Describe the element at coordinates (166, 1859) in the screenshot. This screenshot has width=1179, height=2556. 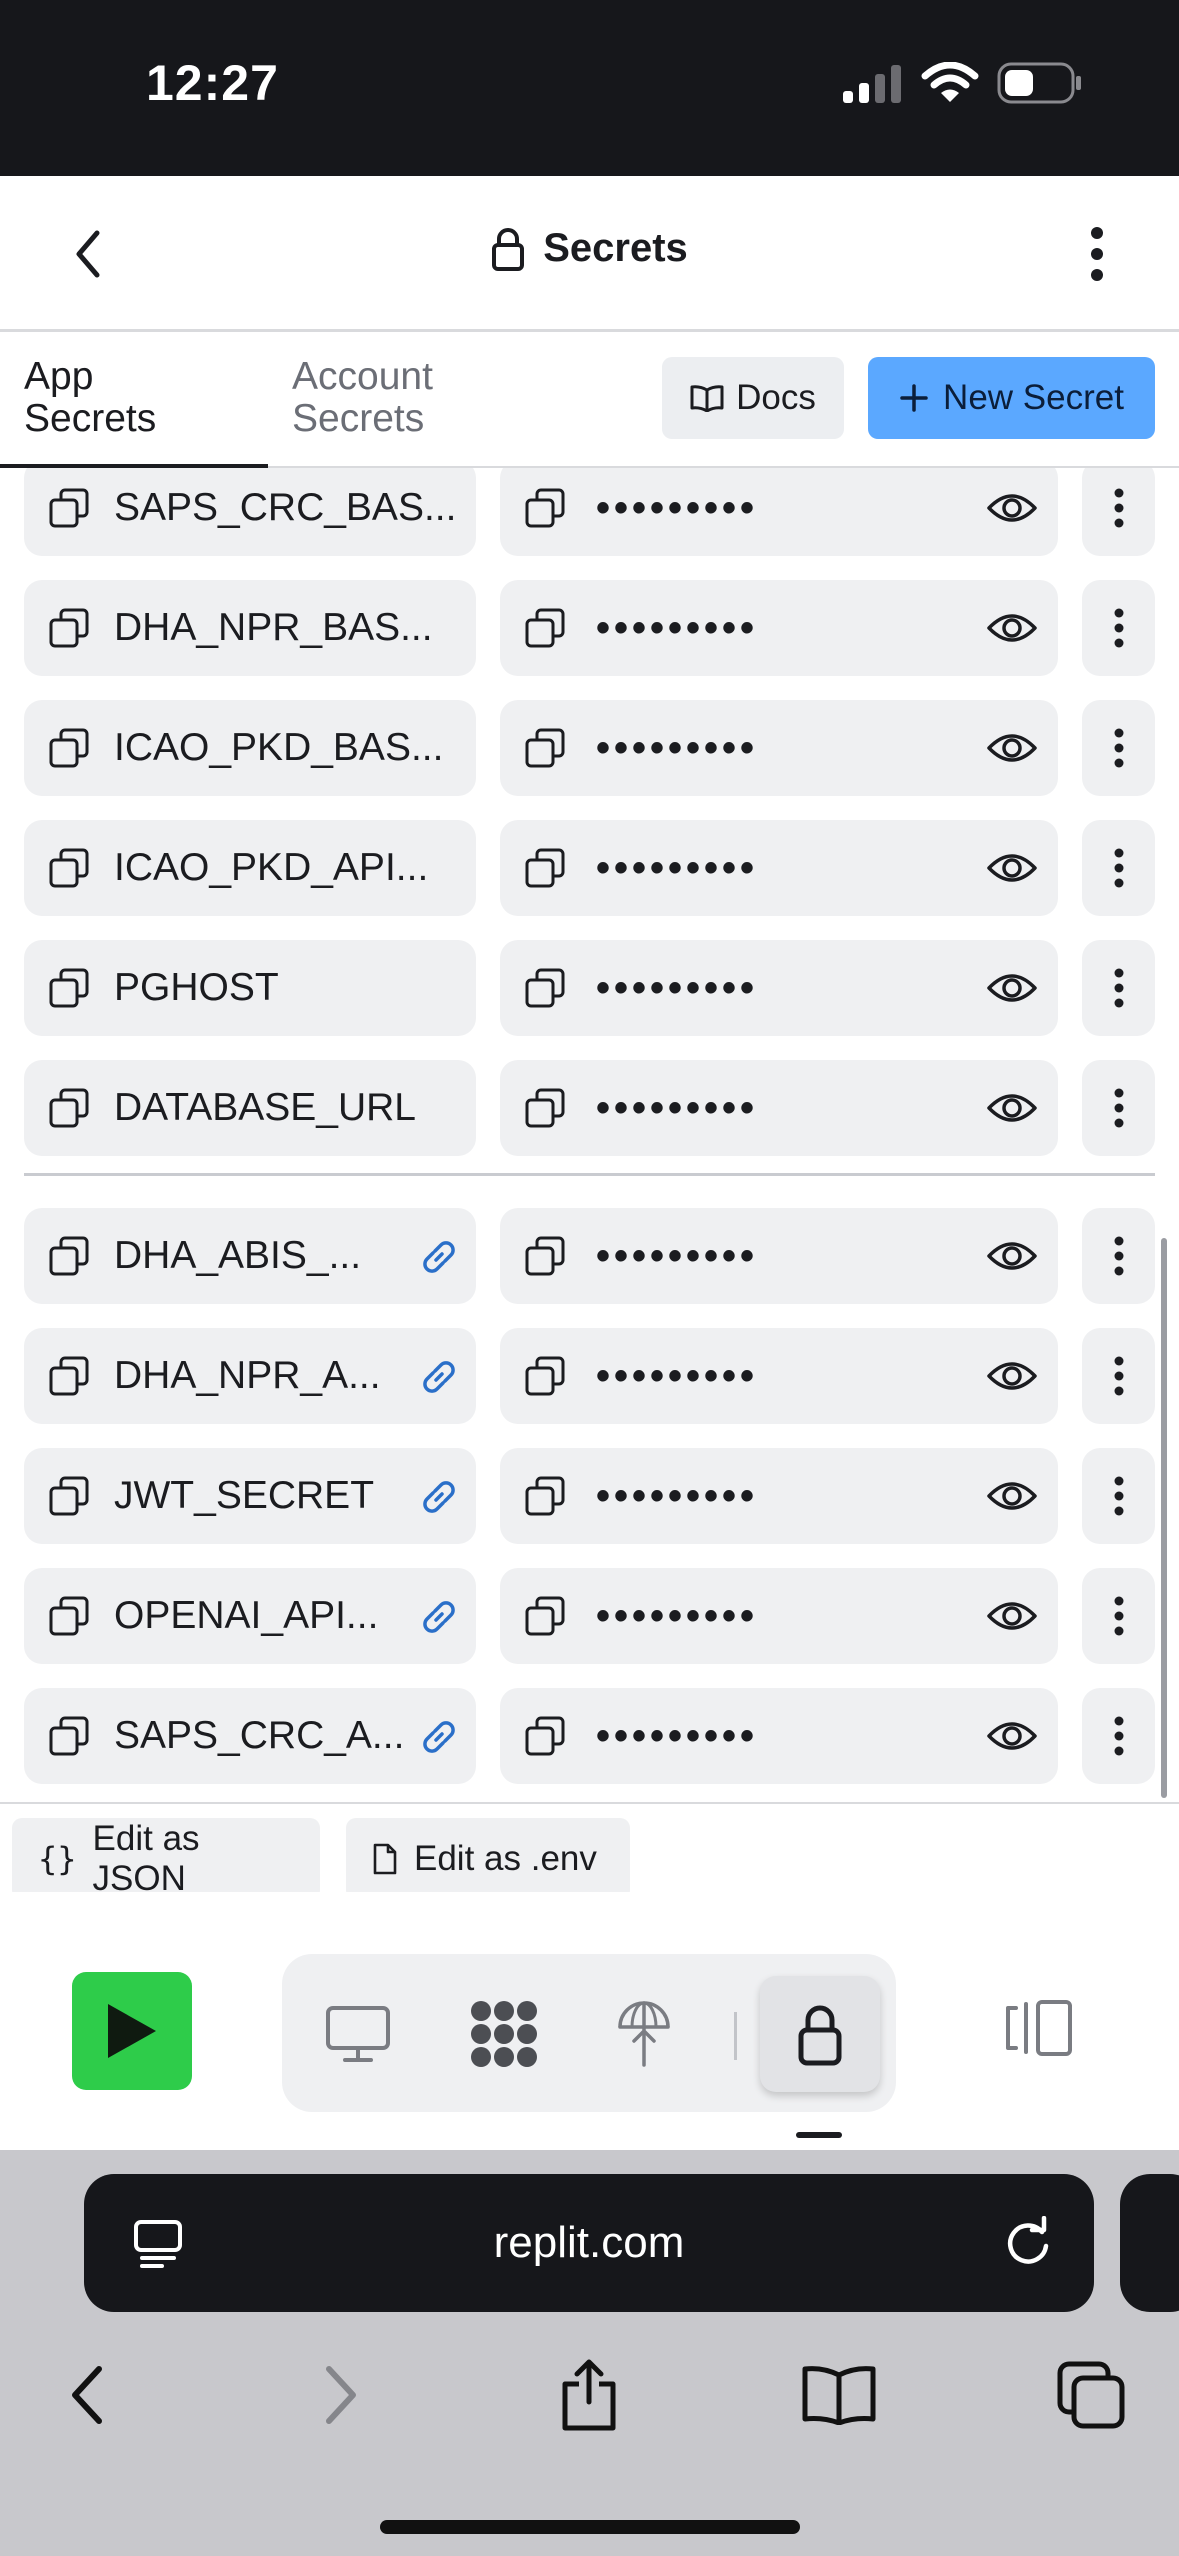
I see `edit-as-json-button: {} Edit as JSON` at that location.